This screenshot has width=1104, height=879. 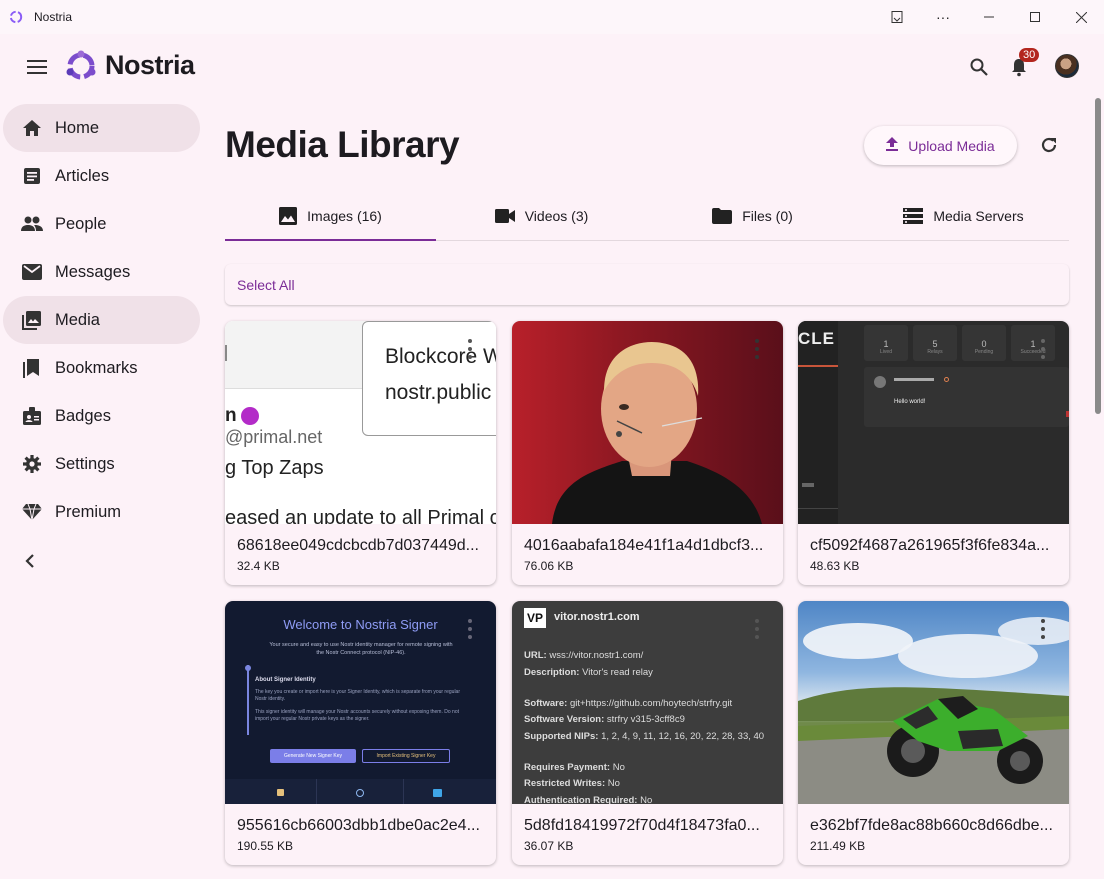 What do you see at coordinates (344, 216) in the screenshot?
I see `tab-label: Images (16)` at bounding box center [344, 216].